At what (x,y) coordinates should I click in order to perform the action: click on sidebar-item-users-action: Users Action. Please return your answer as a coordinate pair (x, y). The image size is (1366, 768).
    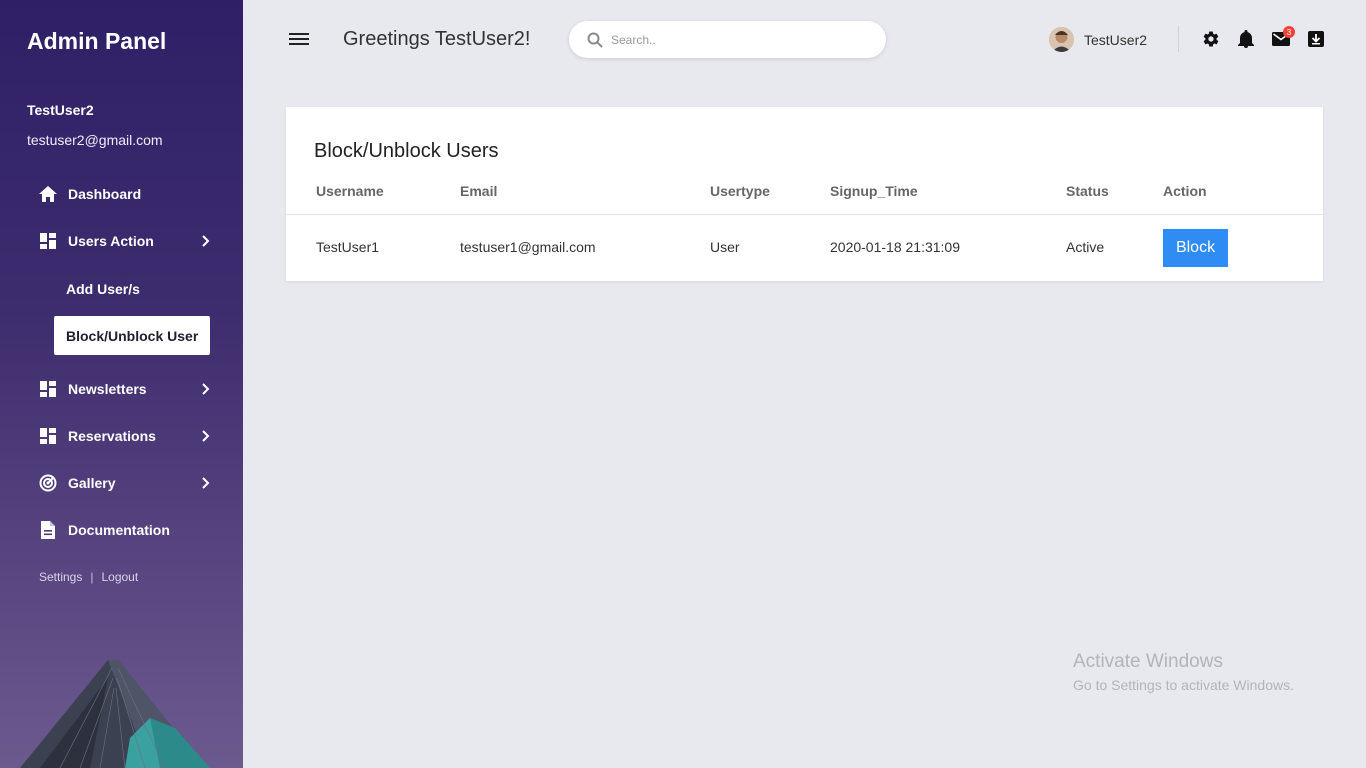
    Looking at the image, I should click on (128, 241).